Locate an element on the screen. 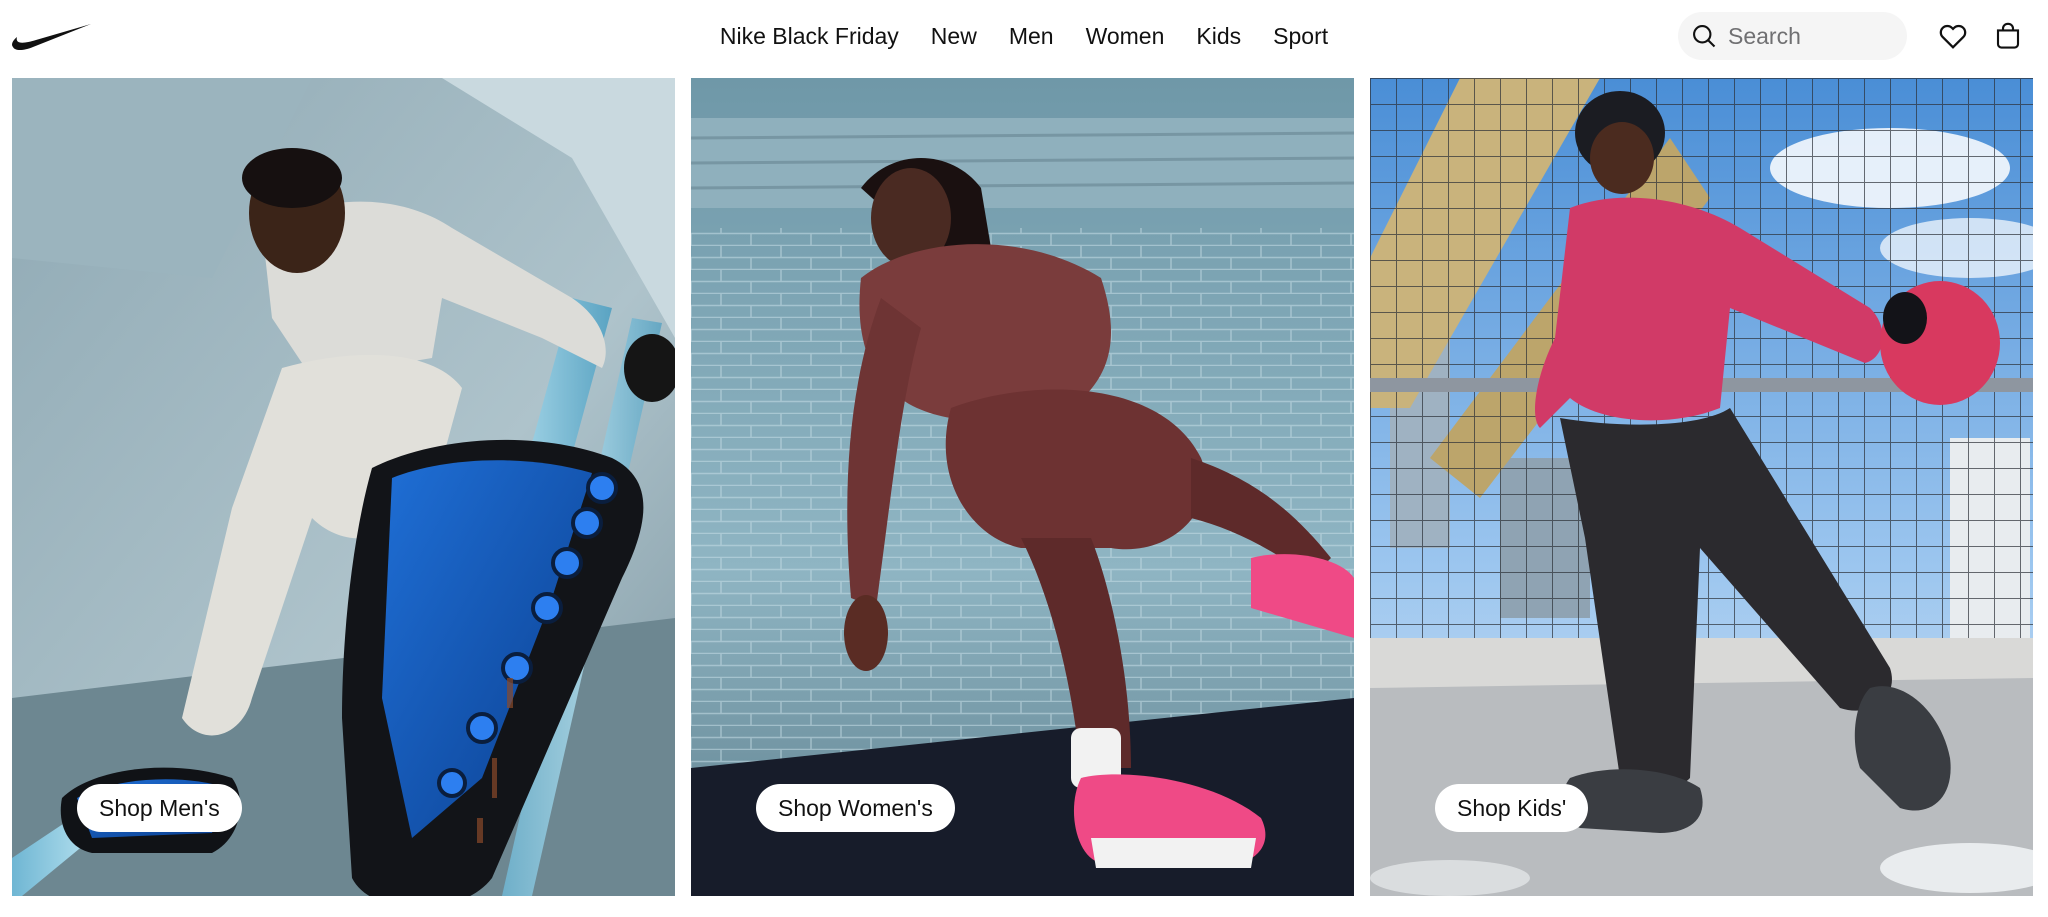  search-box is located at coordinates (1792, 36).